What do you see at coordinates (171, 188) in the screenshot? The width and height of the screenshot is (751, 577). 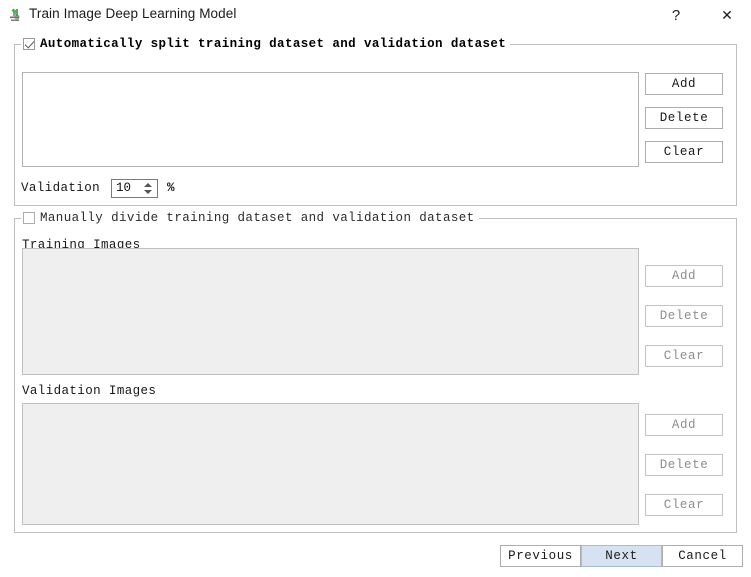 I see `percent-sign-label: %` at bounding box center [171, 188].